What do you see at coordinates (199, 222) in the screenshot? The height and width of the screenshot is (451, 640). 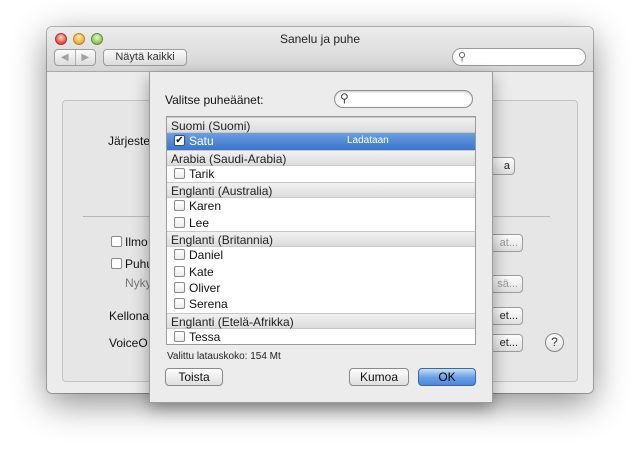 I see `voice-name: Lee` at bounding box center [199, 222].